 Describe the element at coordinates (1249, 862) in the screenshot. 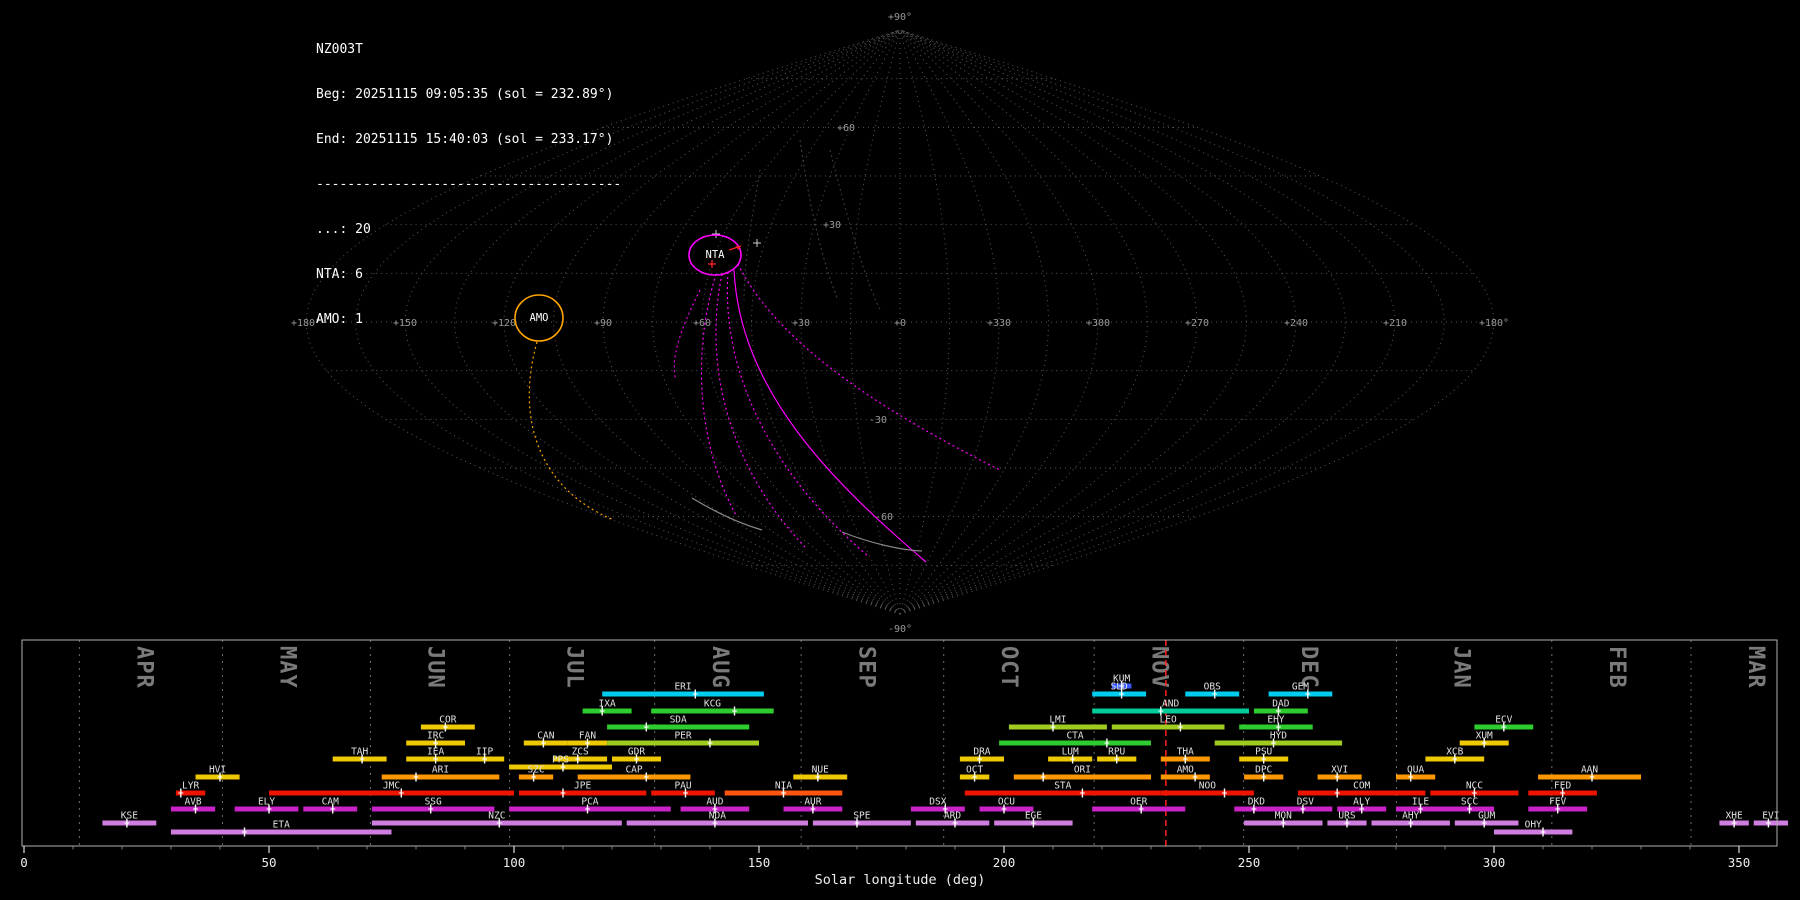

I see `x-axis-tick-label: 250` at that location.